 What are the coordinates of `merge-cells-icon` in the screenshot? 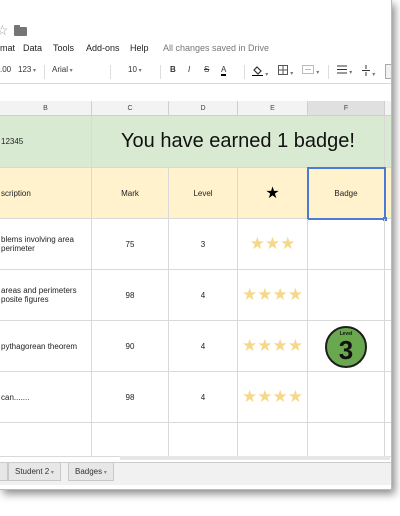 It's located at (310, 70).